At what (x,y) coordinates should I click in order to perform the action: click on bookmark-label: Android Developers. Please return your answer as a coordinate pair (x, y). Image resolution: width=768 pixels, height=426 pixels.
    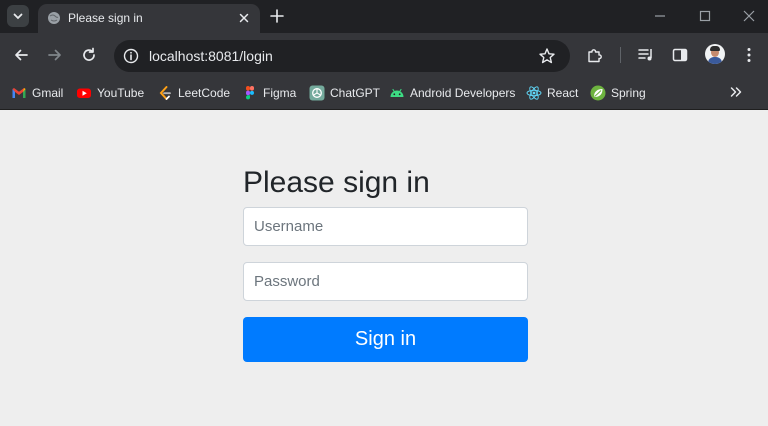
    Looking at the image, I should click on (463, 93).